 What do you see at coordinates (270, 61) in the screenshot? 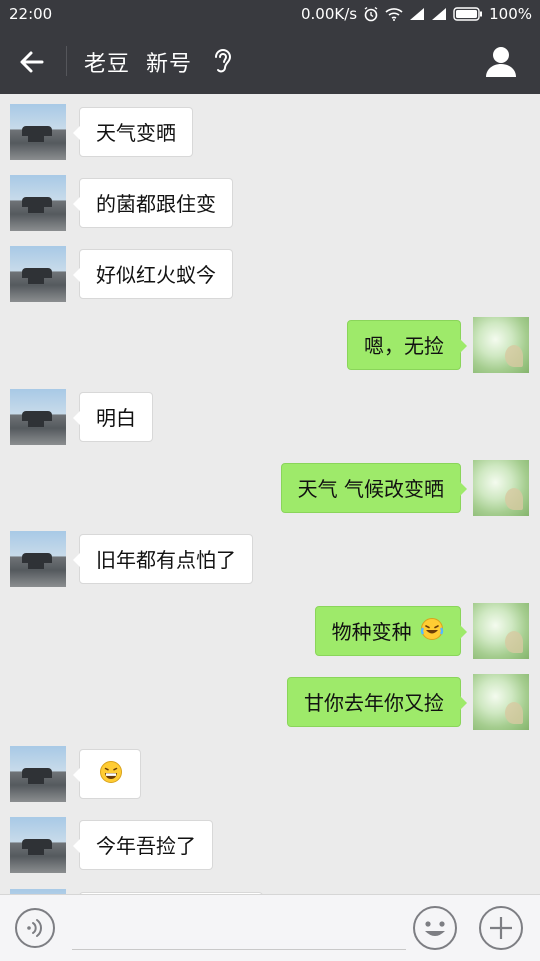
I see `chat-header: 老豆 新号` at bounding box center [270, 61].